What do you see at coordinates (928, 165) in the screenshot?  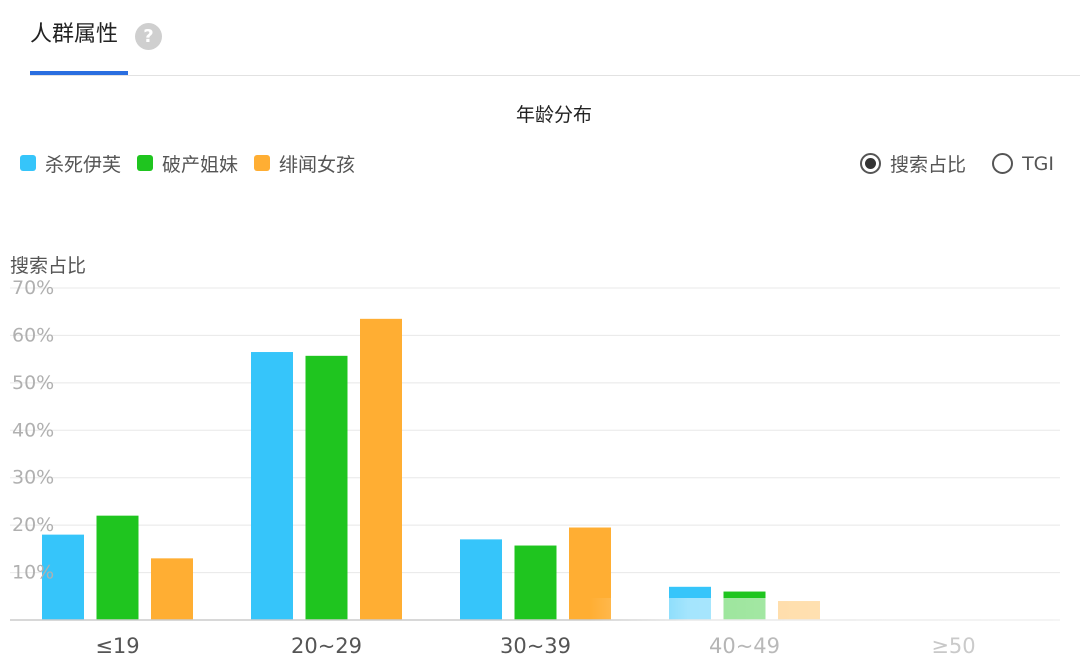 I see `radio-label: 搜索占比` at bounding box center [928, 165].